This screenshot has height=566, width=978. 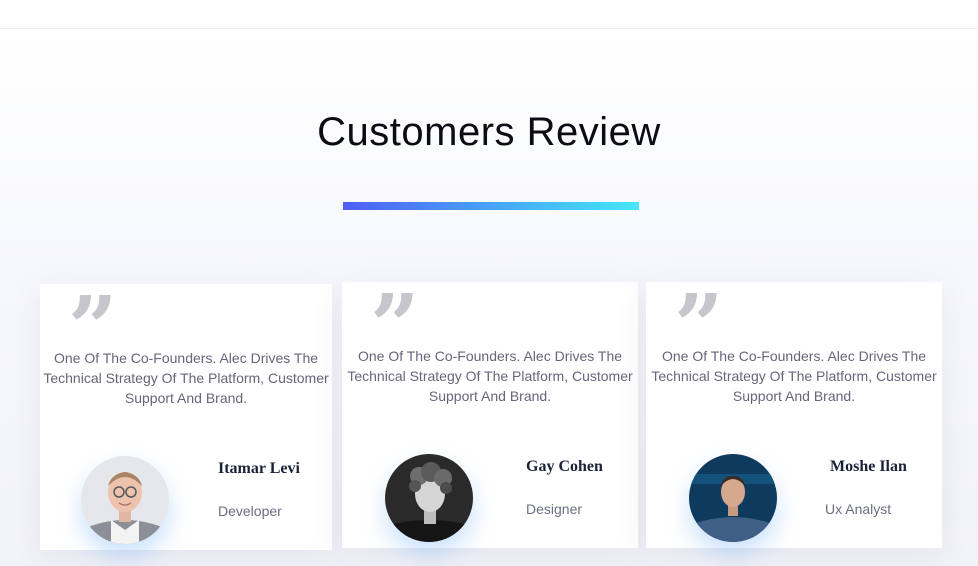 What do you see at coordinates (250, 511) in the screenshot?
I see `reviewer-role: Developer` at bounding box center [250, 511].